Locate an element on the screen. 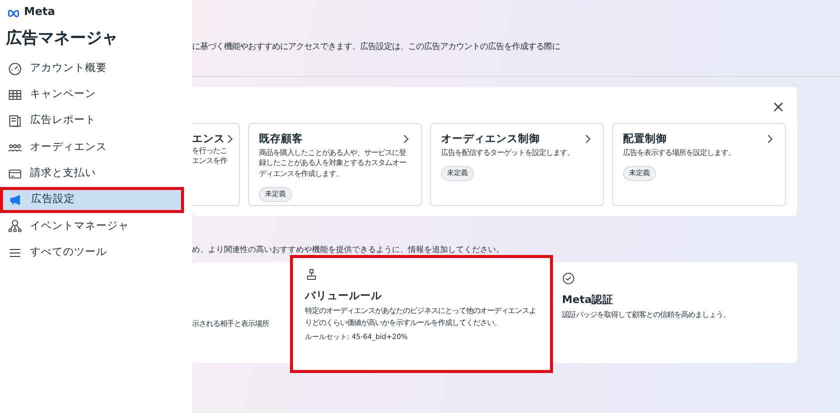 The width and height of the screenshot is (840, 413). card-title: 既存顧客 is located at coordinates (281, 139).